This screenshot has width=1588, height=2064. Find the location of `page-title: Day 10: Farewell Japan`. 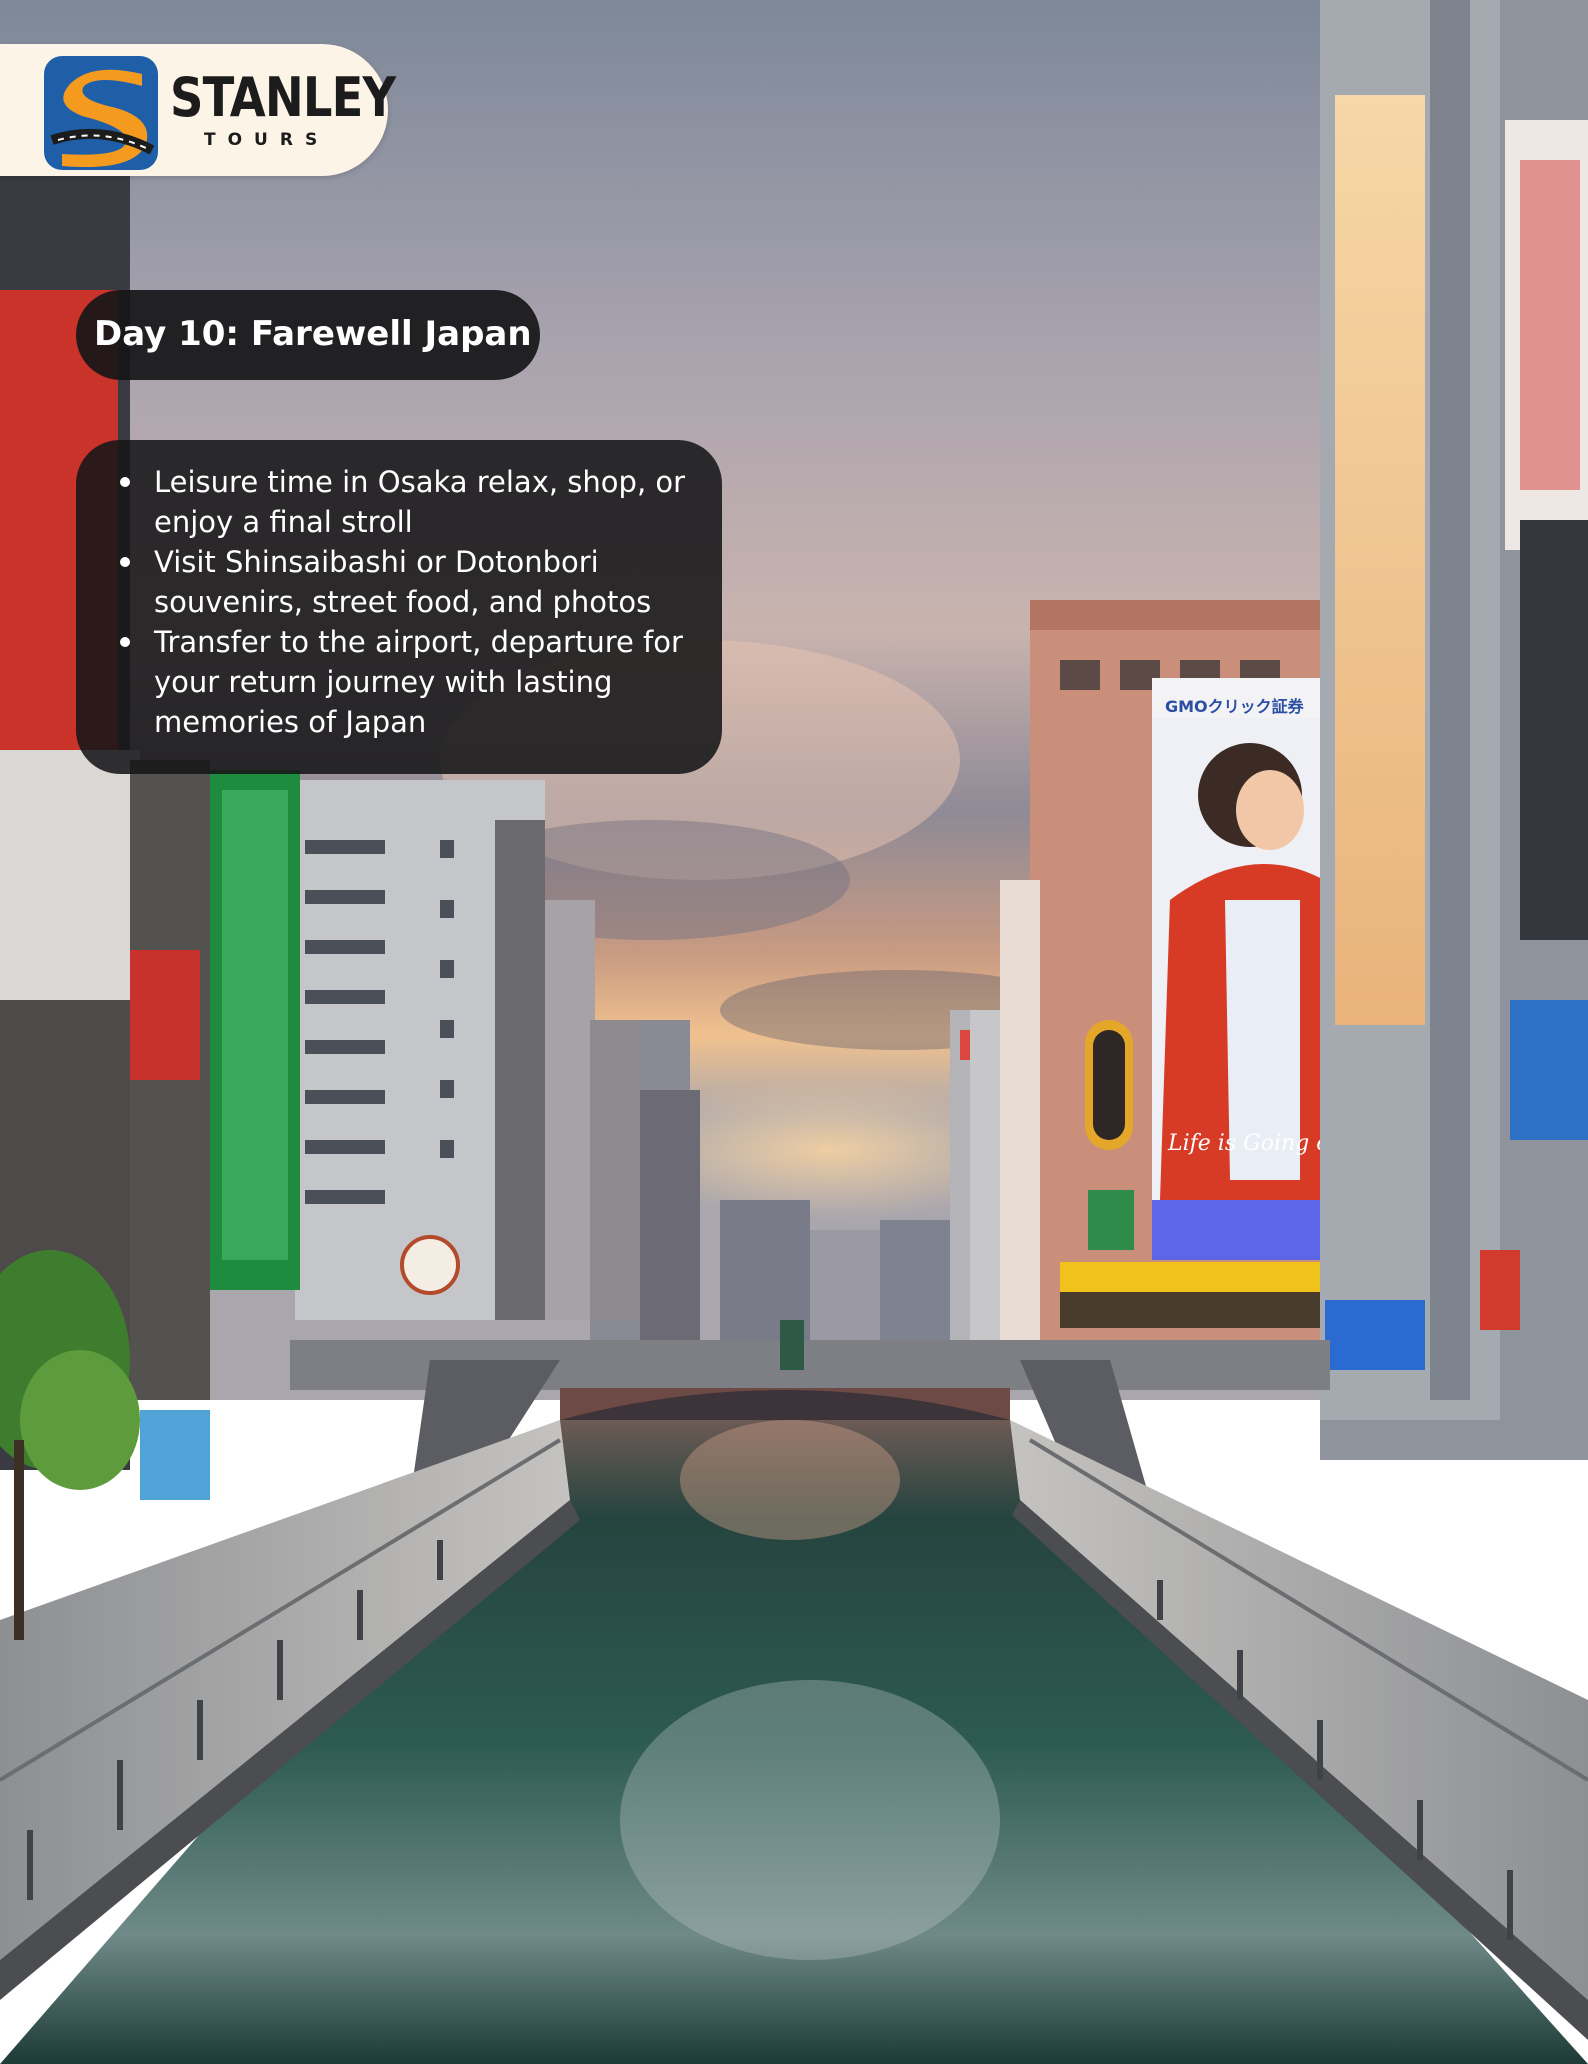

page-title: Day 10: Farewell Japan is located at coordinates (313, 334).